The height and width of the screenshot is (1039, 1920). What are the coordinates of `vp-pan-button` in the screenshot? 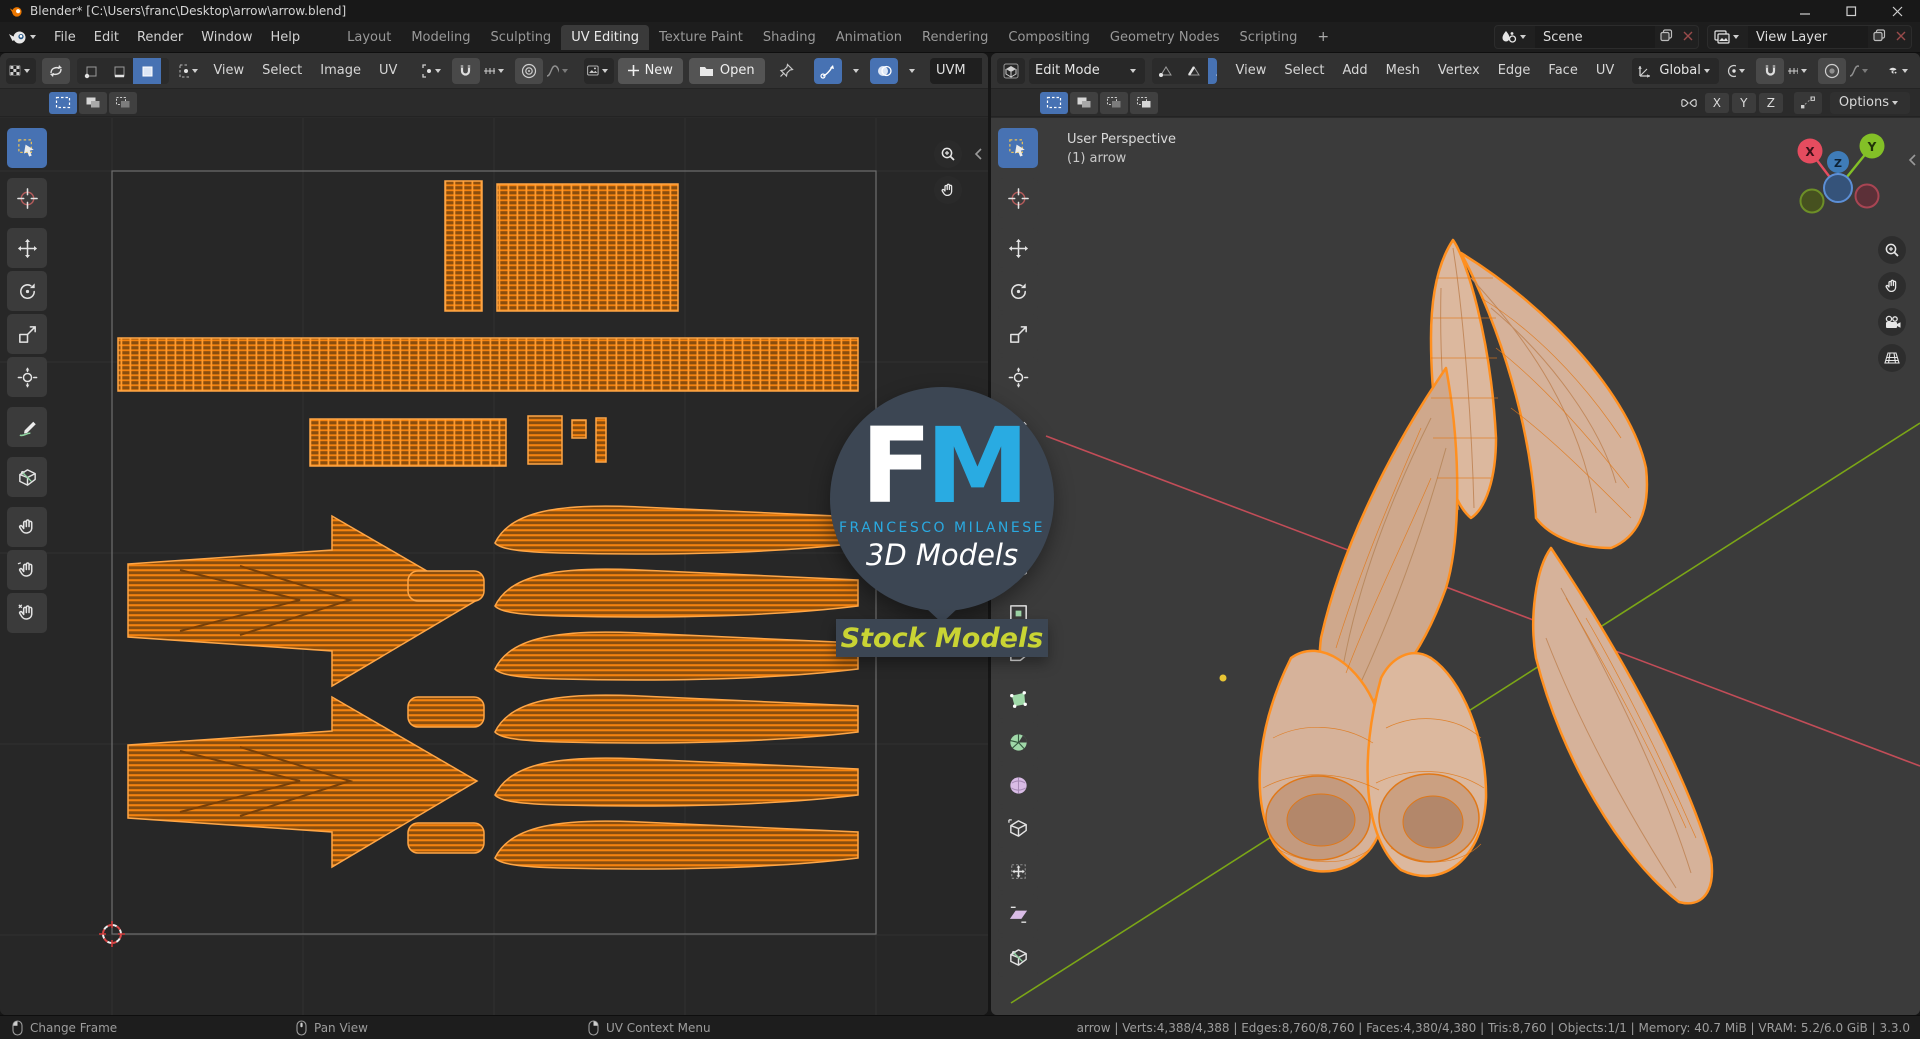 It's located at (1892, 286).